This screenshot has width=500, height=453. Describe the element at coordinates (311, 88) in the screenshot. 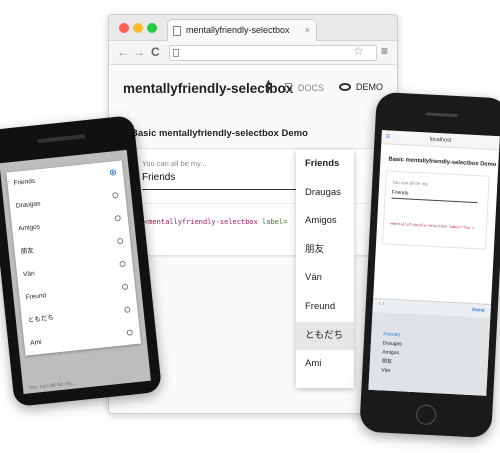

I see `docs-label: DOCS` at that location.